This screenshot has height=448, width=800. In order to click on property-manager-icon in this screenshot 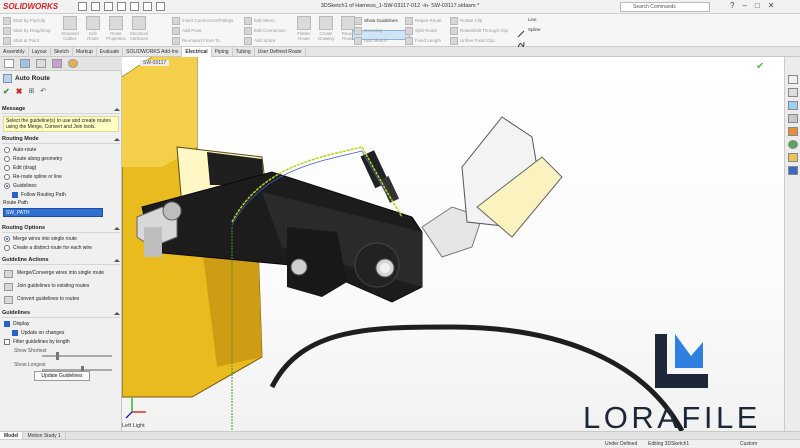, I will do `click(25, 63)`.